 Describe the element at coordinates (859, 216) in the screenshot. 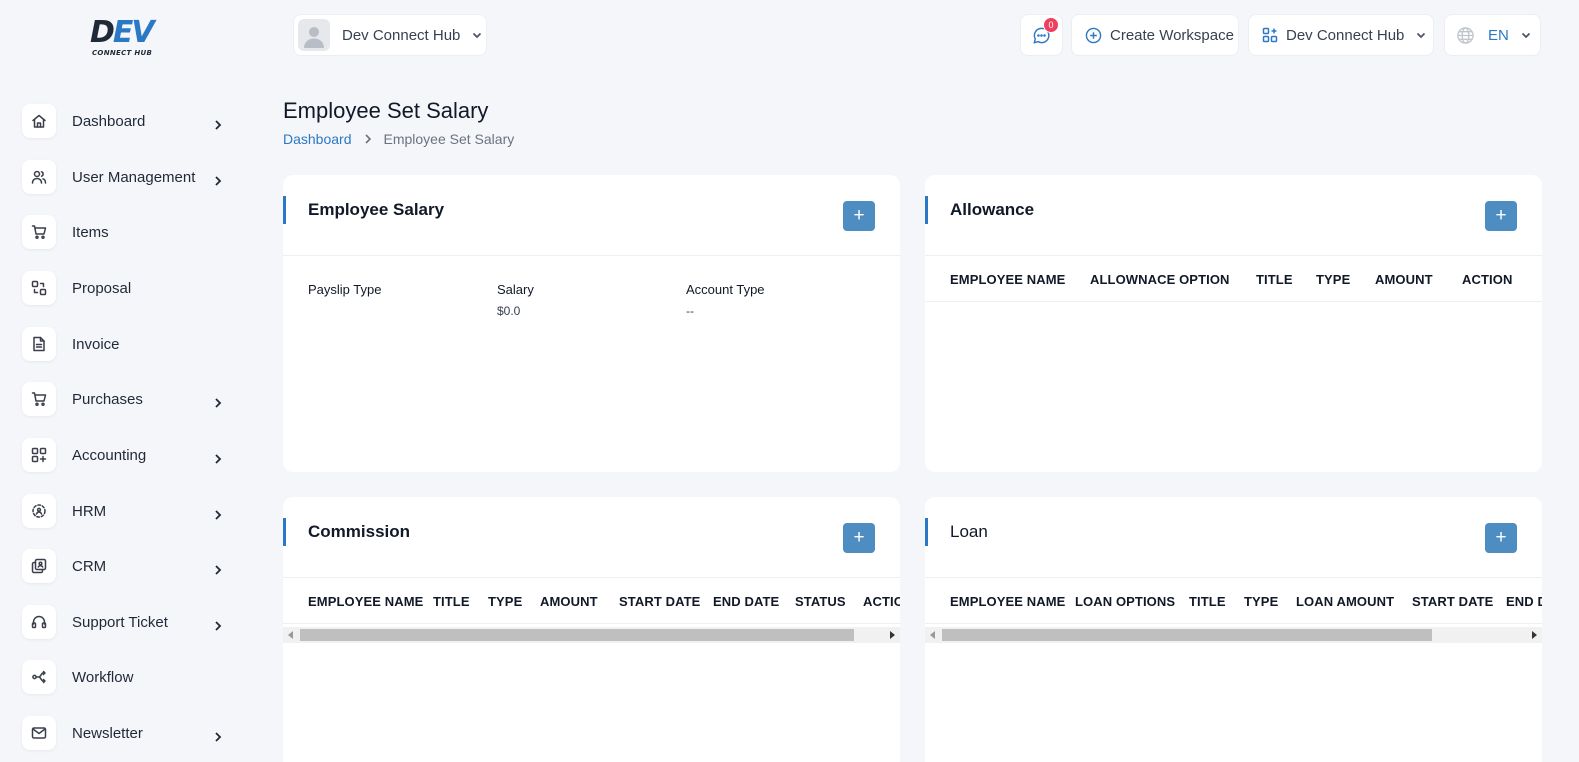

I see `add-salary-button: +` at that location.